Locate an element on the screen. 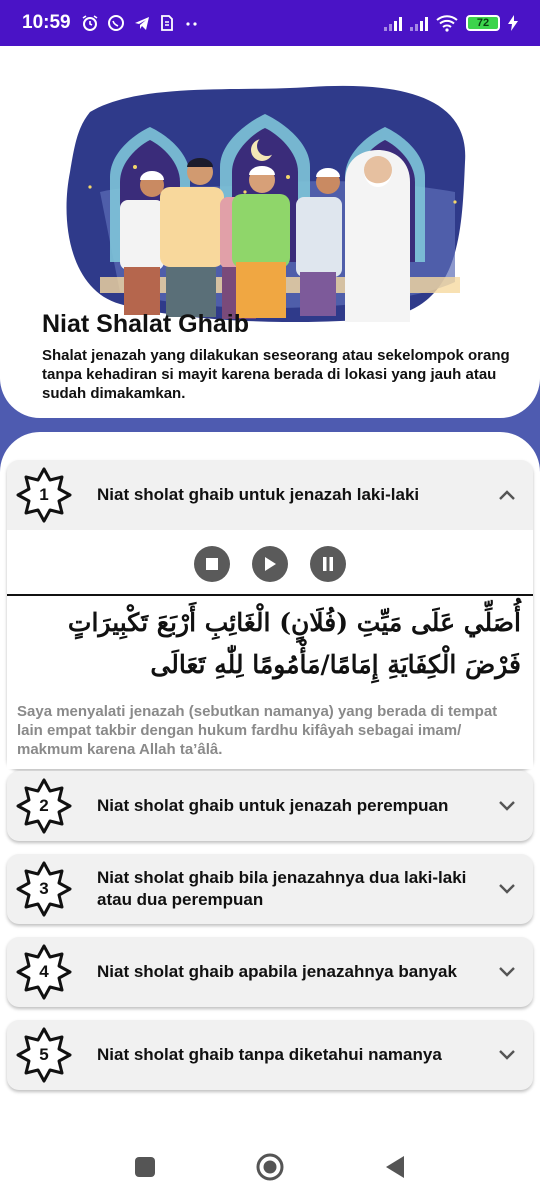 The image size is (540, 1200). niat-number: 3 is located at coordinates (44, 888).